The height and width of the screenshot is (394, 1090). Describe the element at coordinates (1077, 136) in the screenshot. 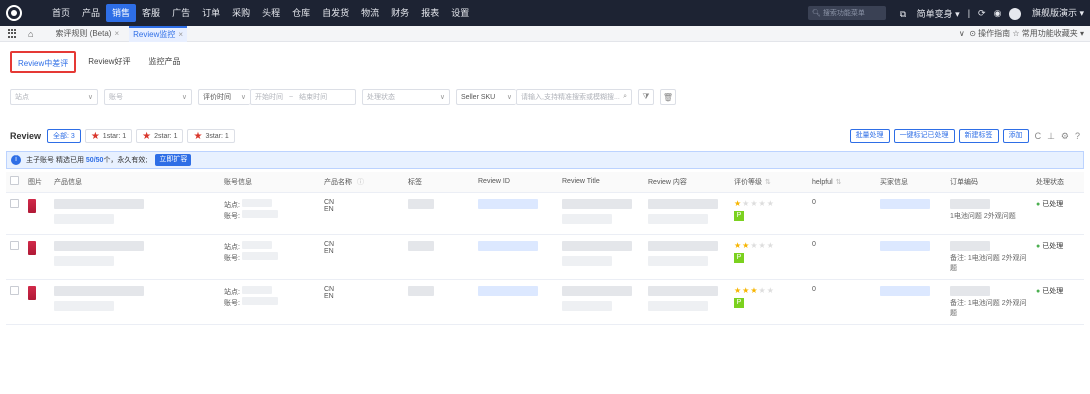

I see `help-icon: ?` at that location.